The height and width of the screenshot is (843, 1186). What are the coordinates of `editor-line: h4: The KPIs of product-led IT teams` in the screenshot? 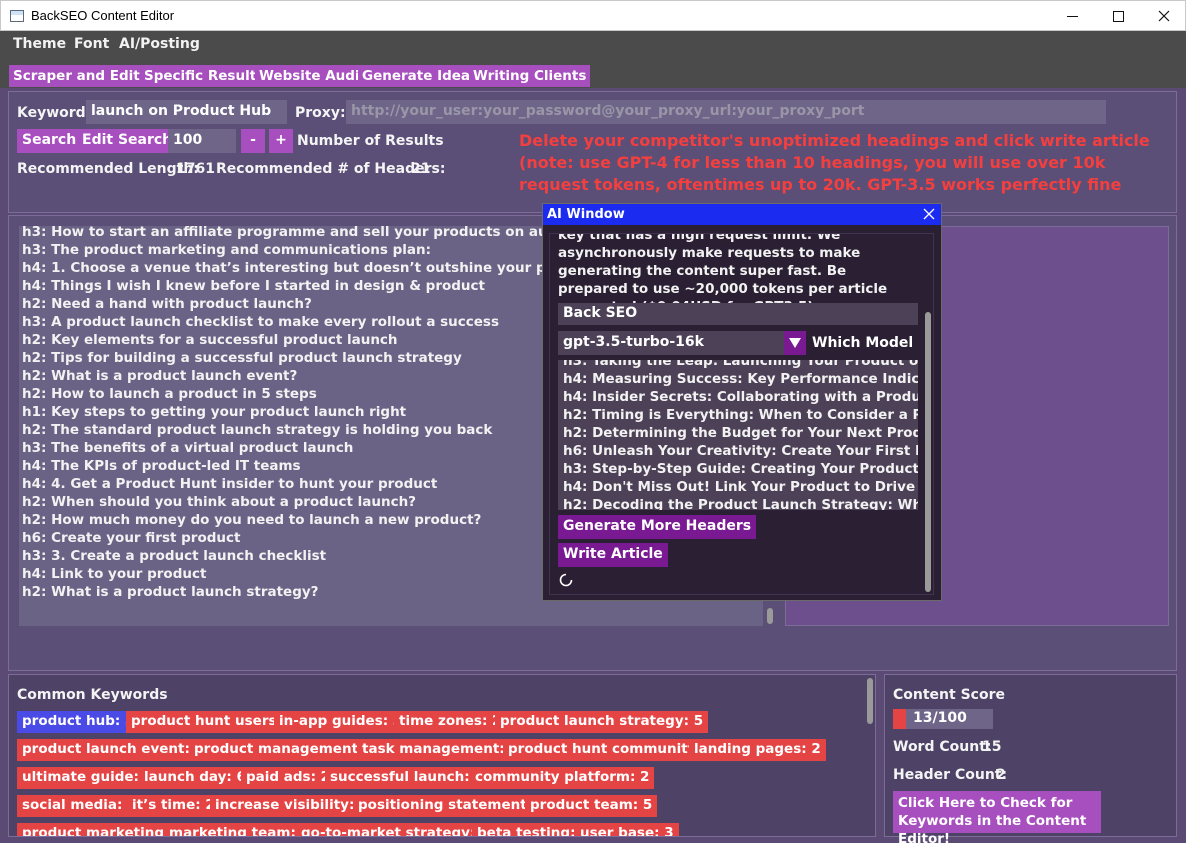 It's located at (161, 466).